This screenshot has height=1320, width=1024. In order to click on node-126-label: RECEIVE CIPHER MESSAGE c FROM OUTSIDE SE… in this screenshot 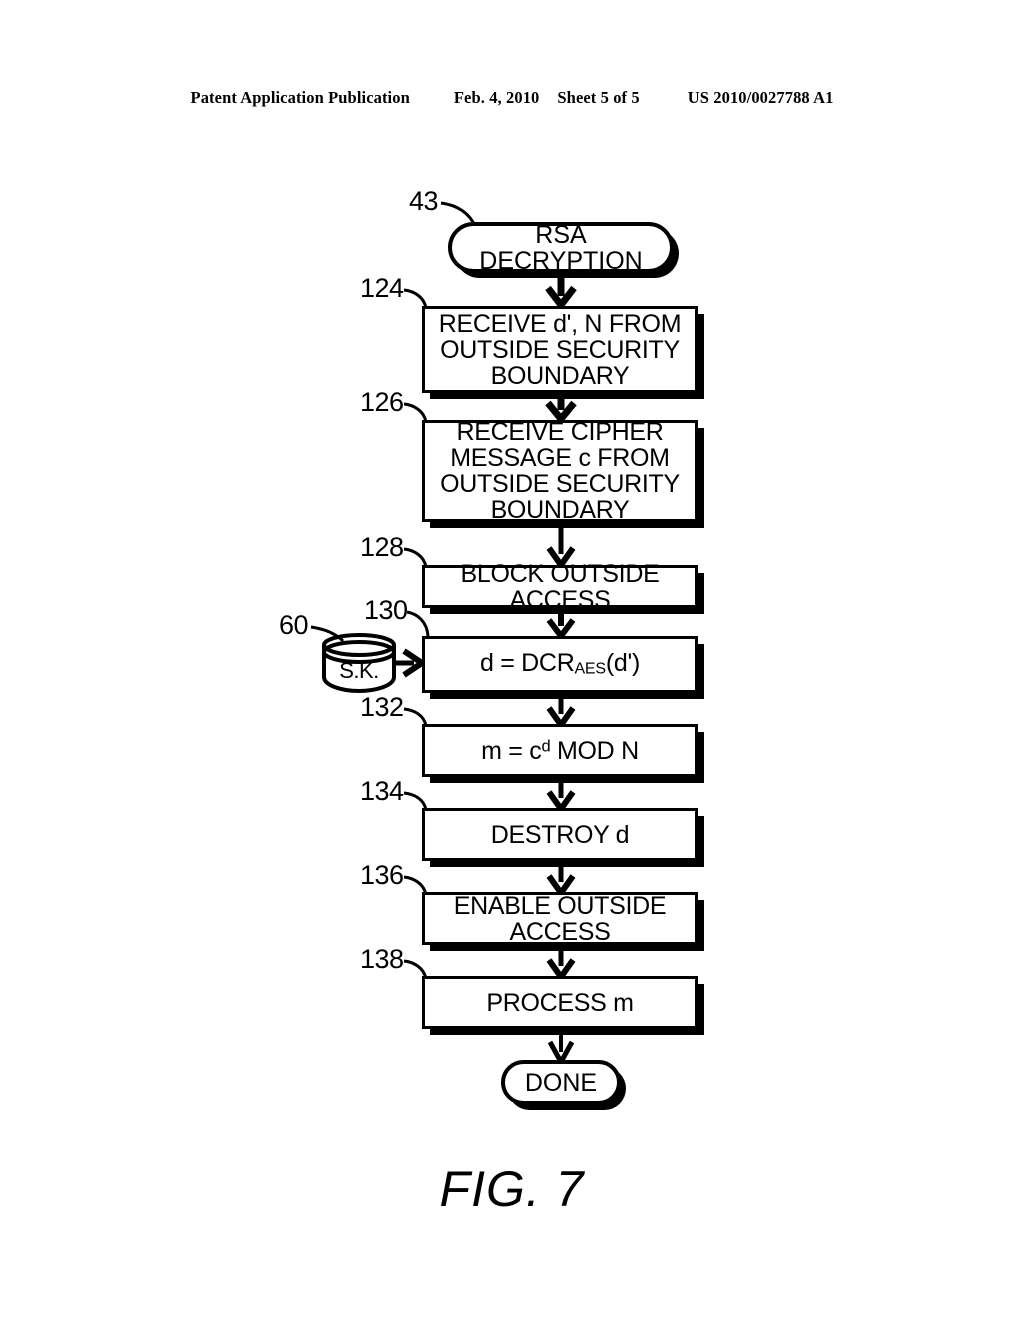, I will do `click(560, 471)`.